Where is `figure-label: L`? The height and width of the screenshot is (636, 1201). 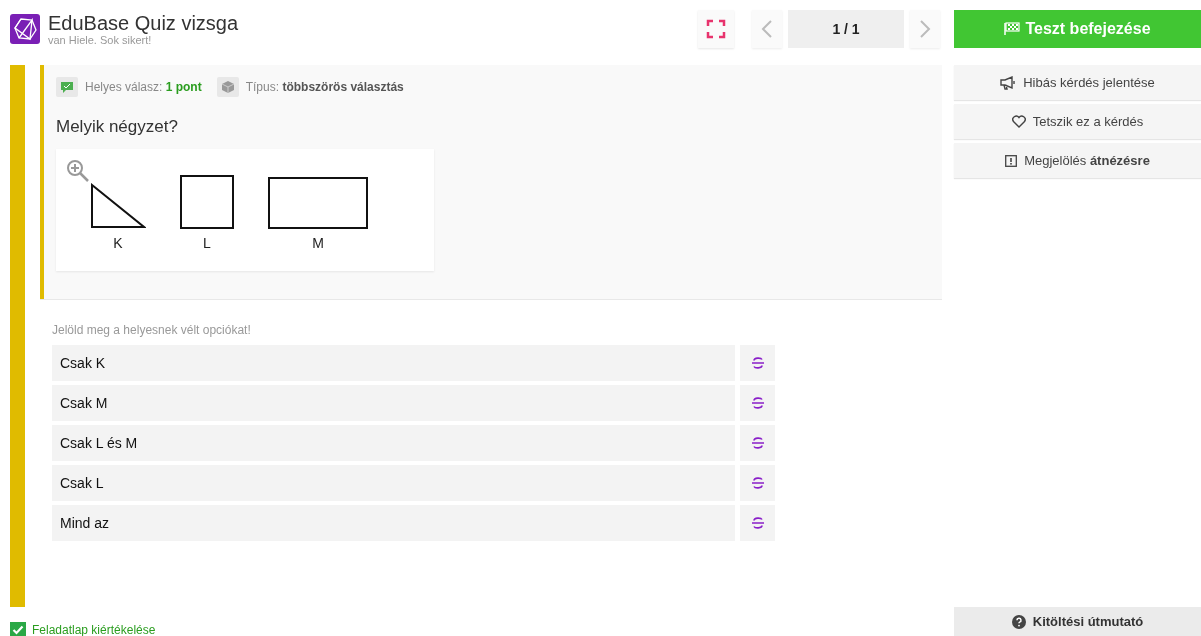 figure-label: L is located at coordinates (207, 243).